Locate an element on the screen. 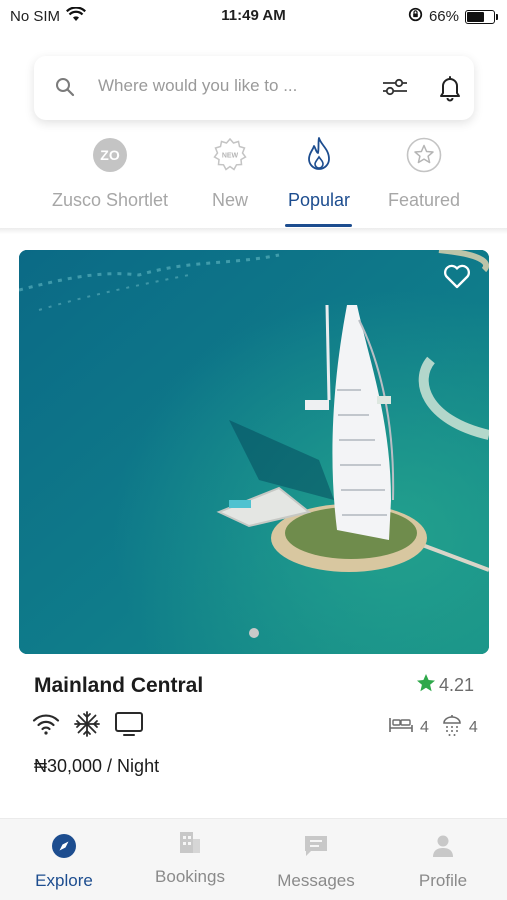  filter-sliders-icon is located at coordinates (395, 89).